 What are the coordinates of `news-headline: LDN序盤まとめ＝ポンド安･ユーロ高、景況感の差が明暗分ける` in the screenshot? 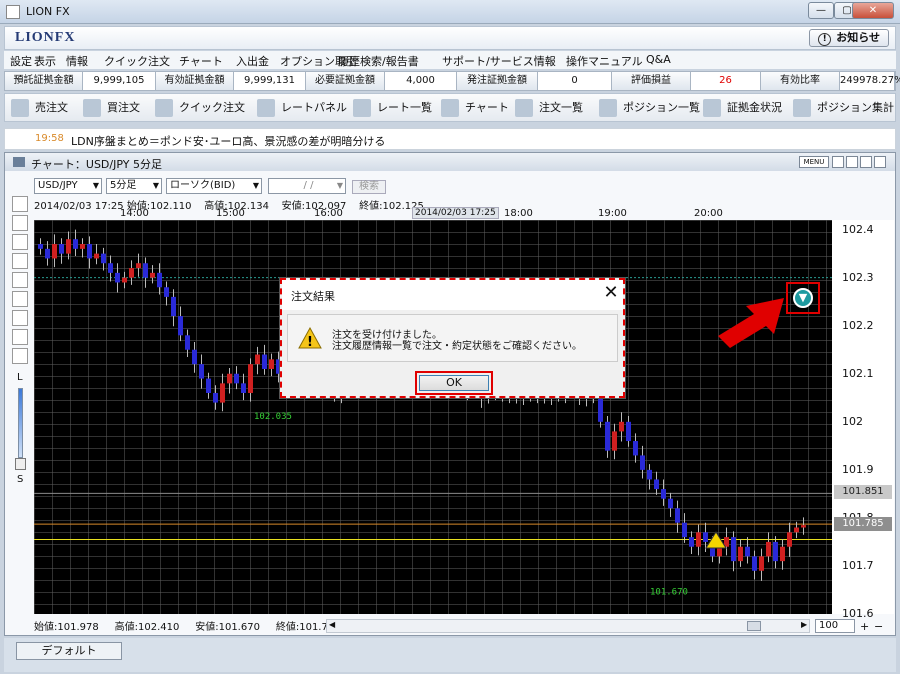 It's located at (228, 141).